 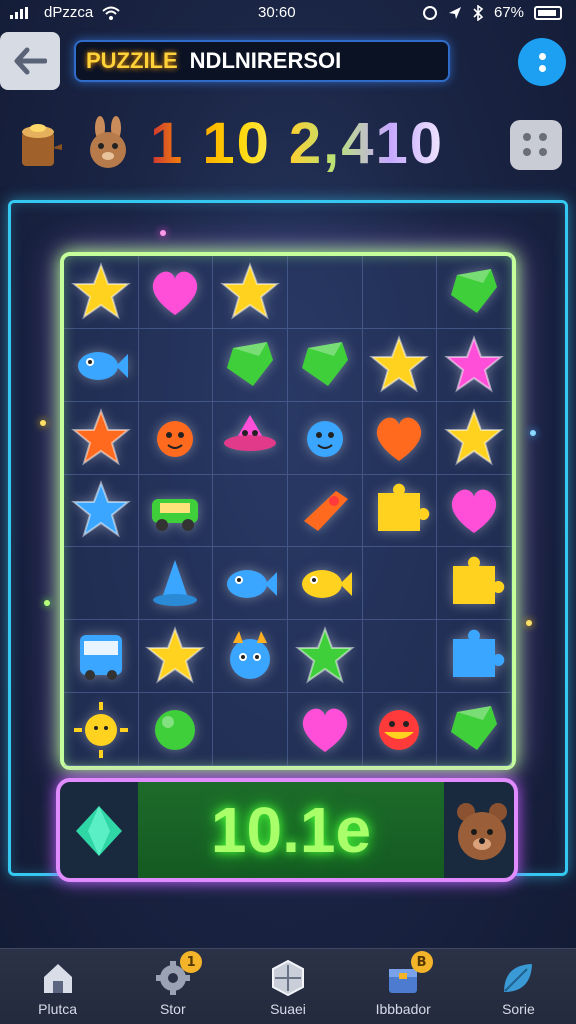 I want to click on tab-3: B Ibbbador, so click(x=403, y=986).